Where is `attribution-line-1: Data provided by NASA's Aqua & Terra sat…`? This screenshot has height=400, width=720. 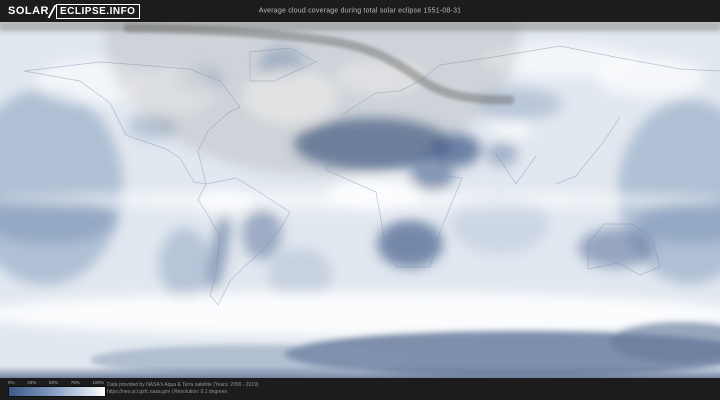 attribution-line-1: Data provided by NASA's Aqua & Terra sat… is located at coordinates (183, 385).